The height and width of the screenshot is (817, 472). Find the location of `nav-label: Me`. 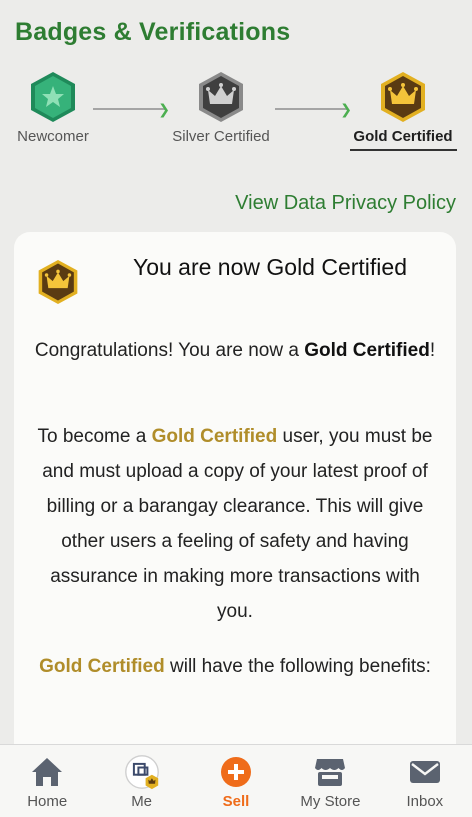

nav-label: Me is located at coordinates (142, 801).